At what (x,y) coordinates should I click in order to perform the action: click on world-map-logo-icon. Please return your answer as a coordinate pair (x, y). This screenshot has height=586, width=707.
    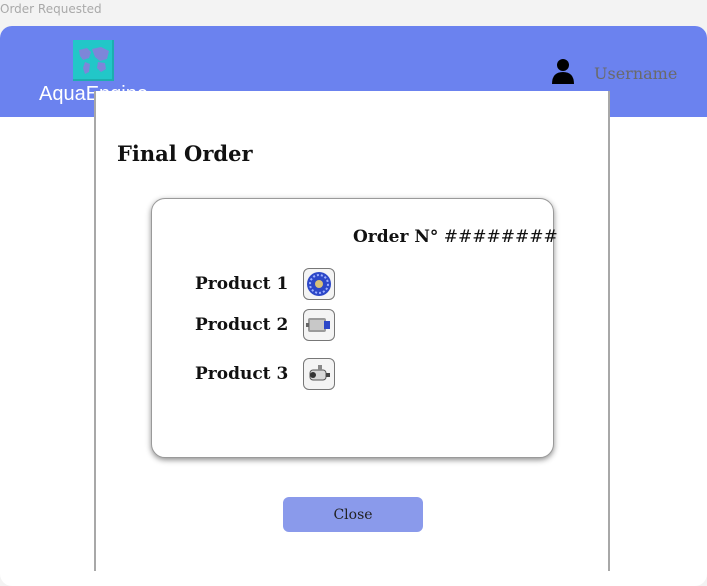
    Looking at the image, I should click on (93, 60).